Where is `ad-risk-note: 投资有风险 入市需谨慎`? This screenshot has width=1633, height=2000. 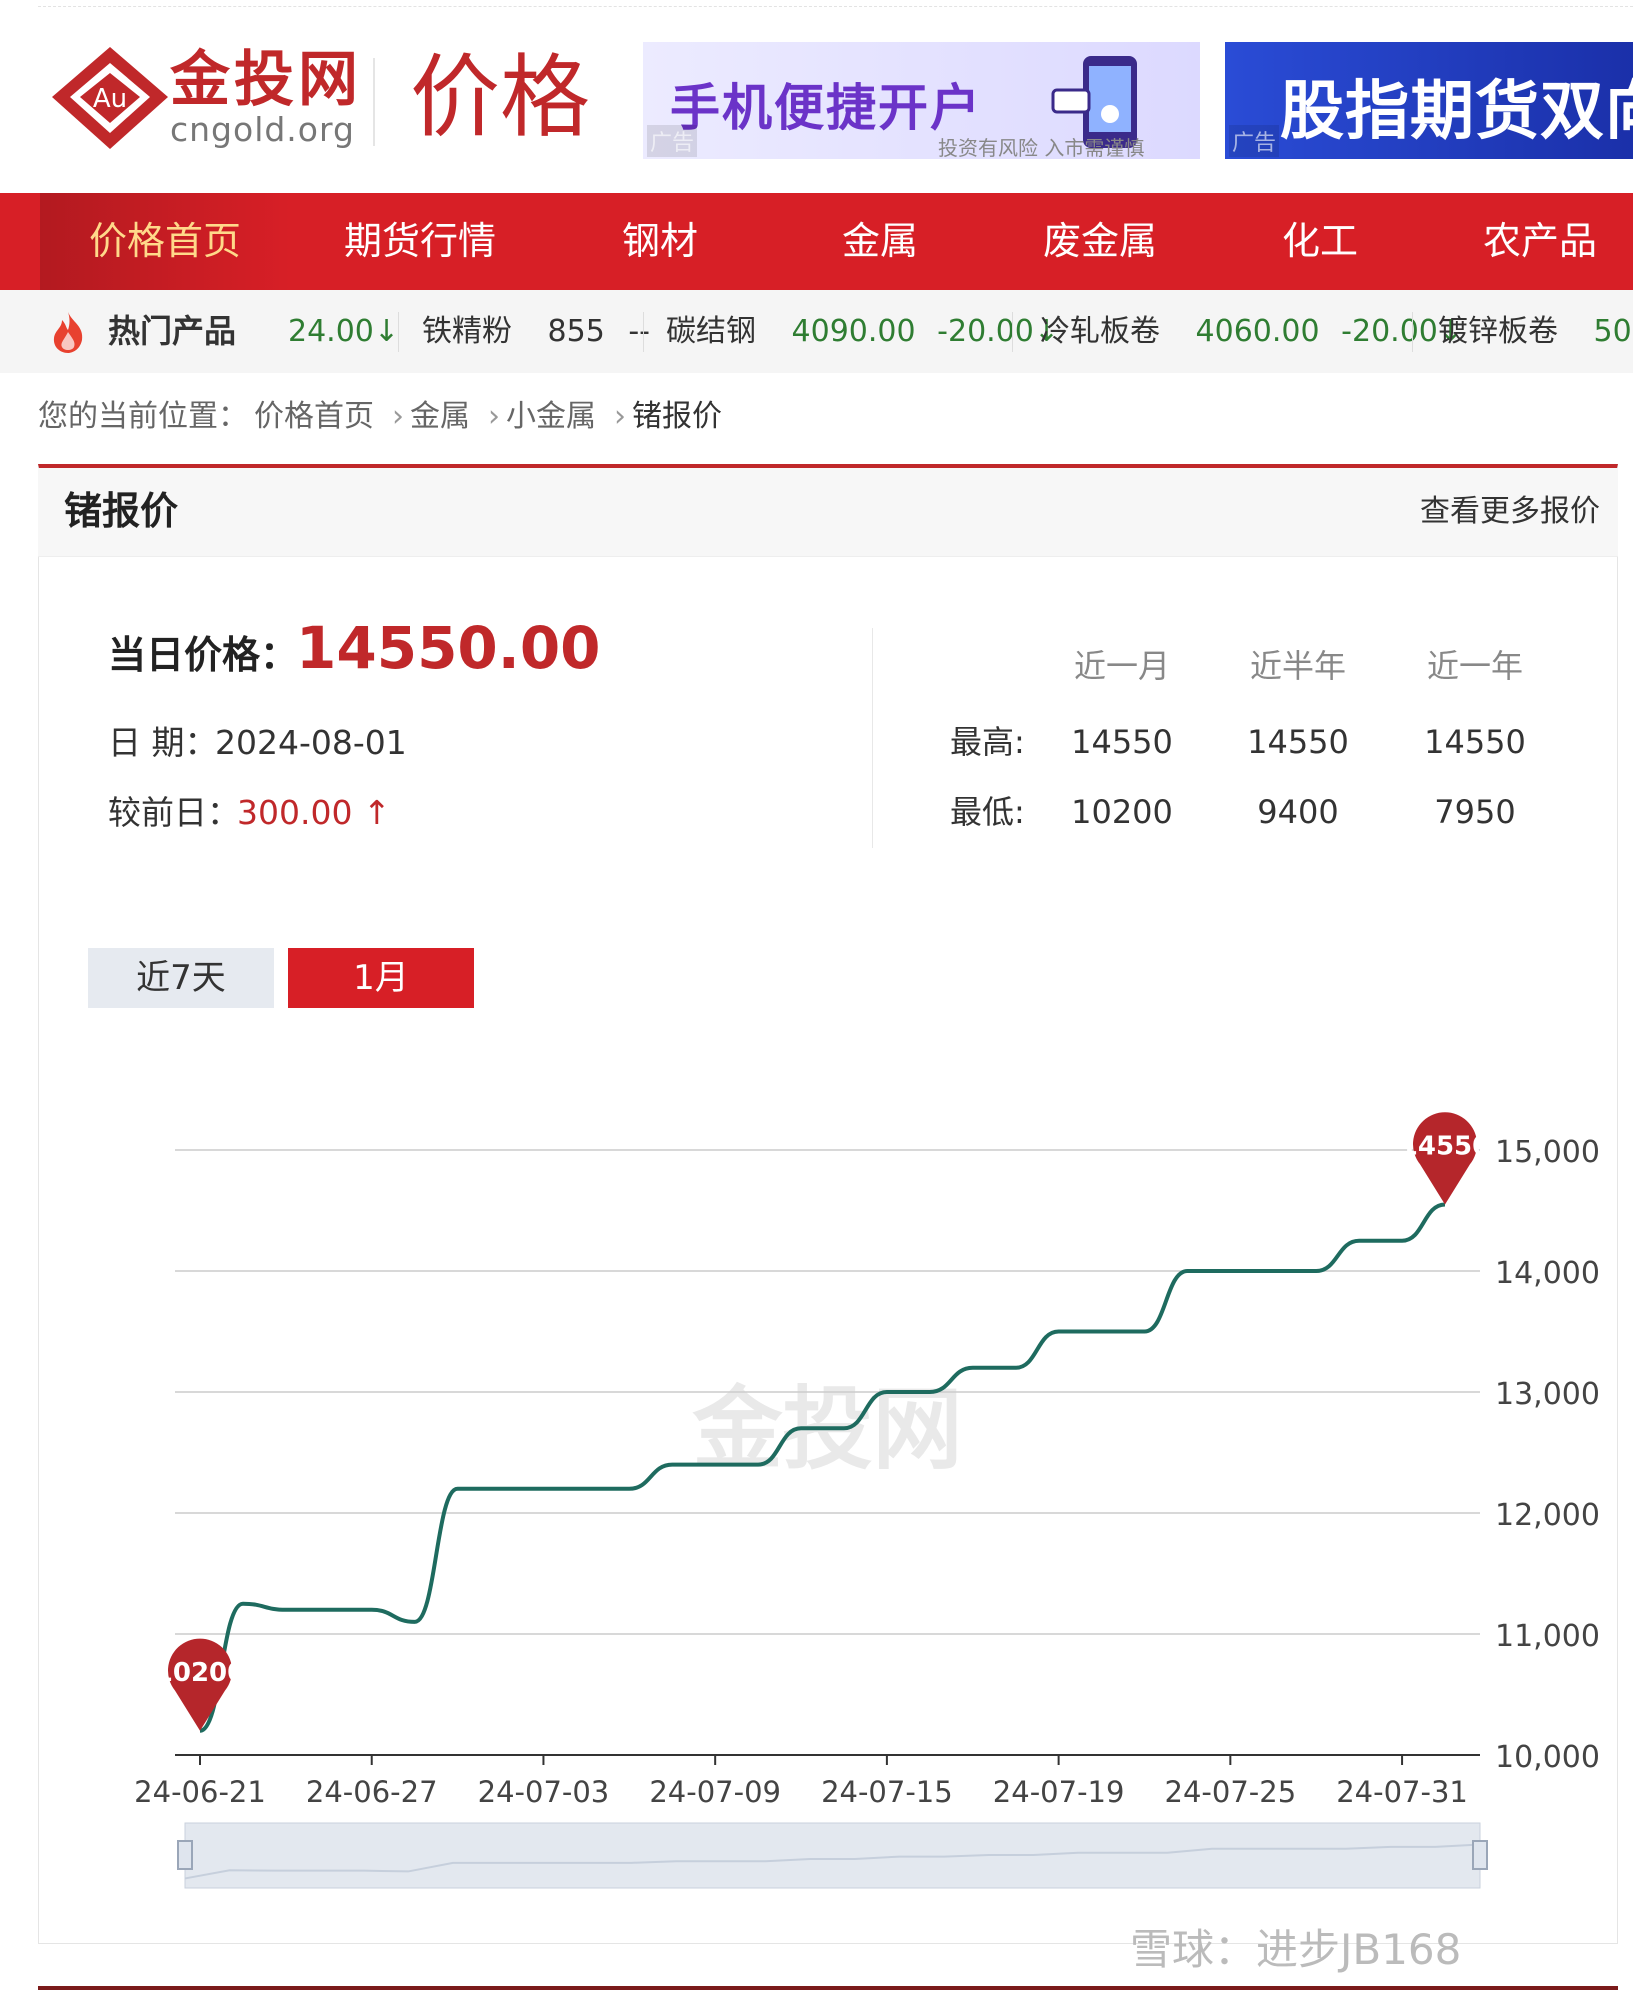
ad-risk-note: 投资有风险 入市需谨慎 is located at coordinates (1041, 147).